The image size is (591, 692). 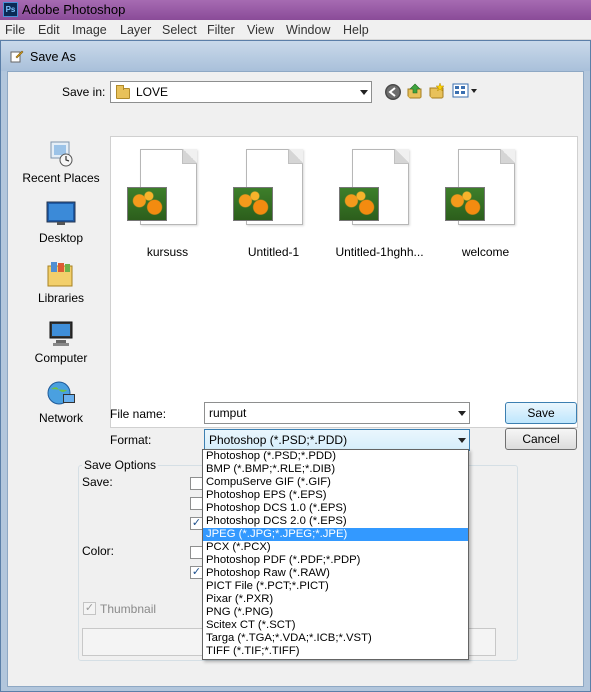 I want to click on place-label: Libraries, so click(x=61, y=298).